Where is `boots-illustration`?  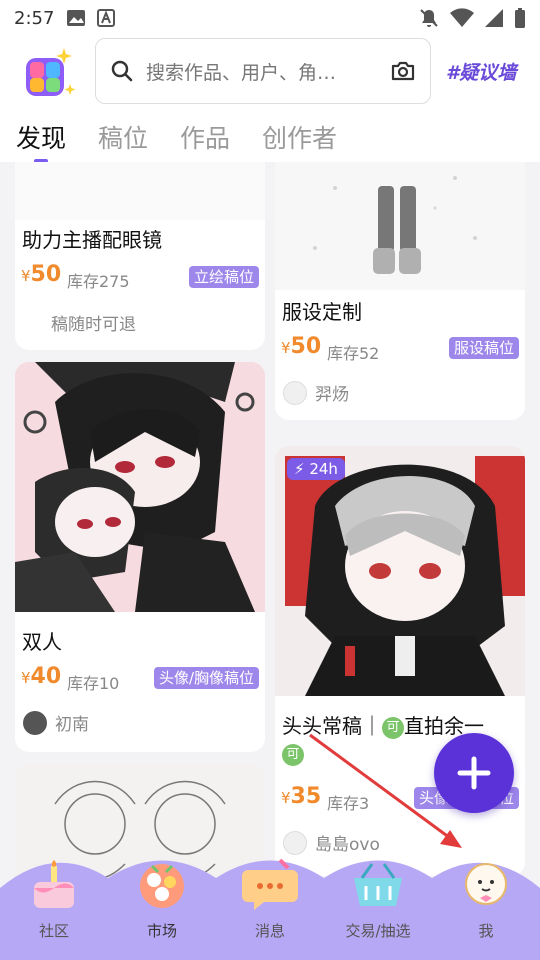
boots-illustration is located at coordinates (395, 225).